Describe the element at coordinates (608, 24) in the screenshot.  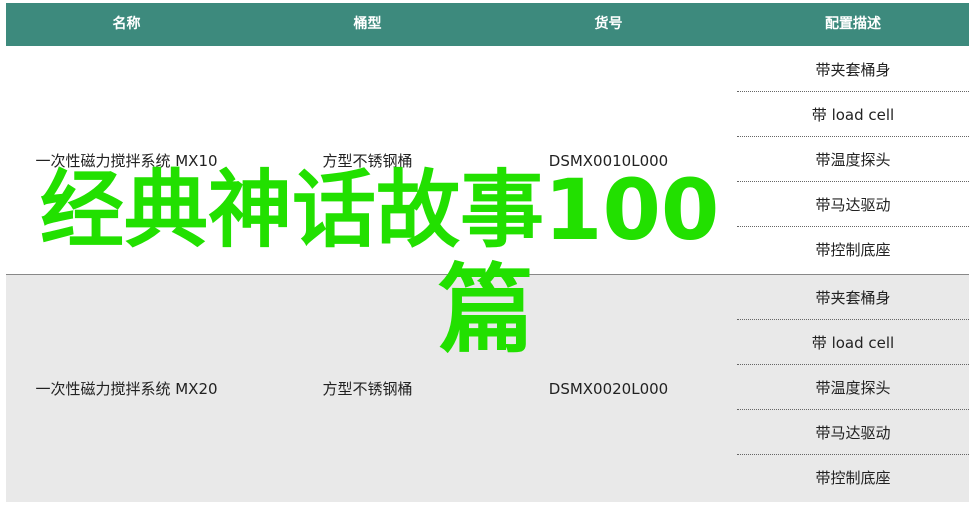
I see `column-header-sku: 货号` at that location.